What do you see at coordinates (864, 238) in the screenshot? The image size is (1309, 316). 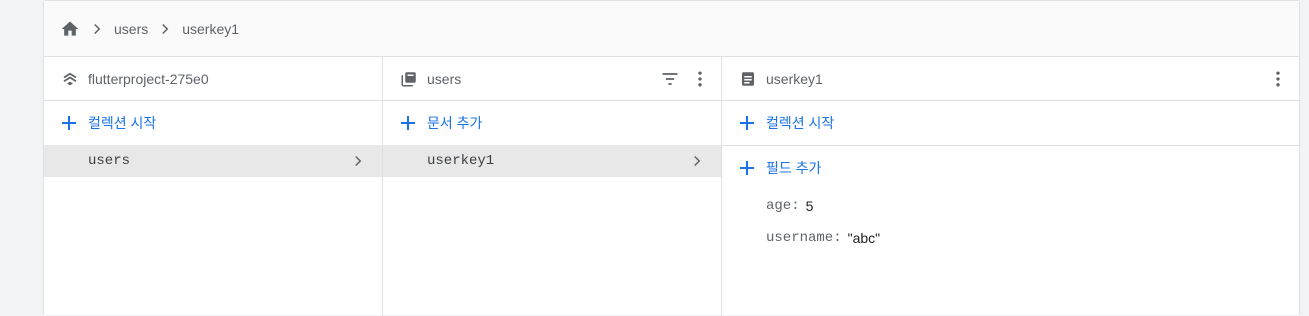 I see `field-value: "abc"` at bounding box center [864, 238].